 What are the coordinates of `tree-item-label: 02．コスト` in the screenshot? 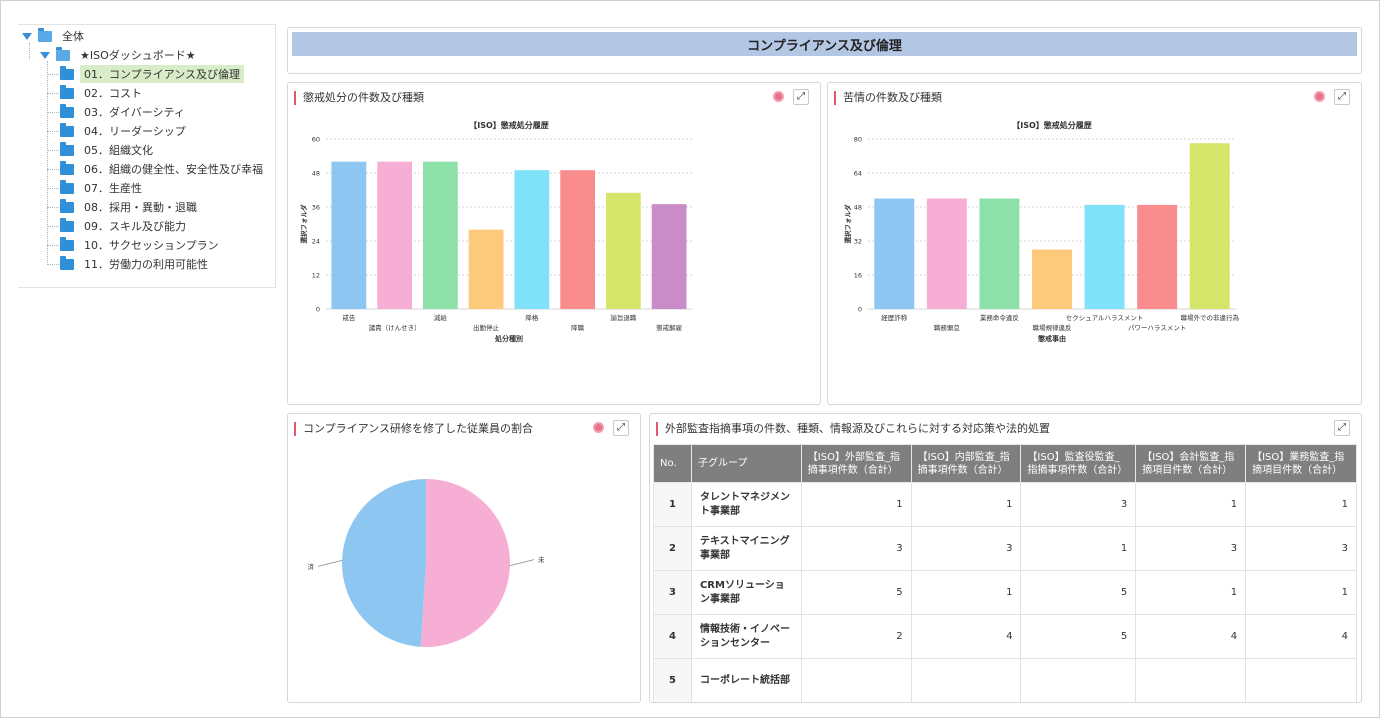 It's located at (113, 93).